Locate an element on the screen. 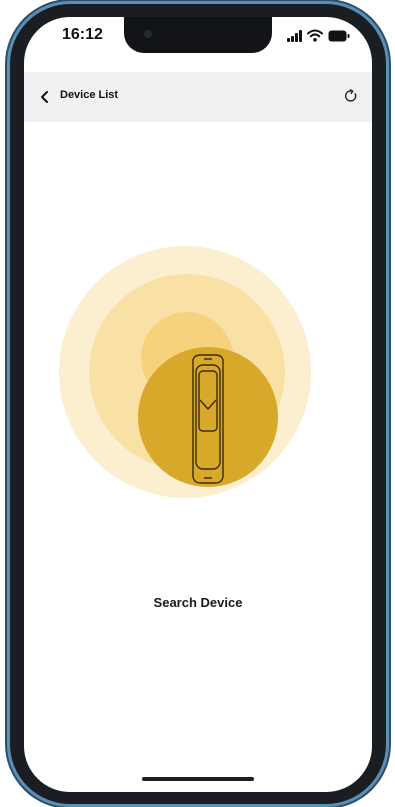  device-circle is located at coordinates (208, 417).